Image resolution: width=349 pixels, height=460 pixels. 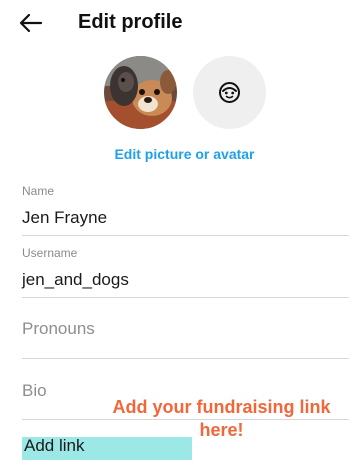 What do you see at coordinates (185, 208) in the screenshot?
I see `name-field: Name Jen Frayne` at bounding box center [185, 208].